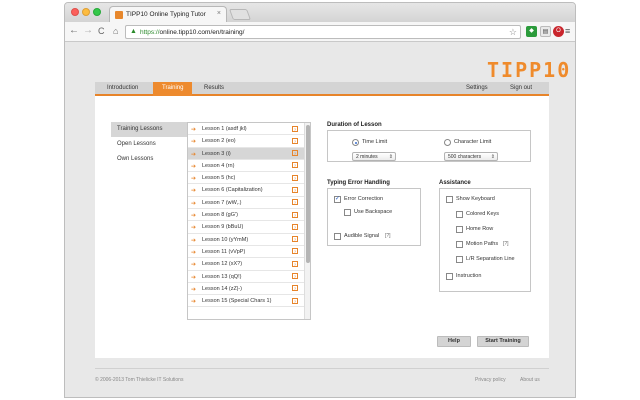 The width and height of the screenshot is (640, 400). What do you see at coordinates (513, 32) in the screenshot?
I see `bookmark-star-icon: ☆` at bounding box center [513, 32].